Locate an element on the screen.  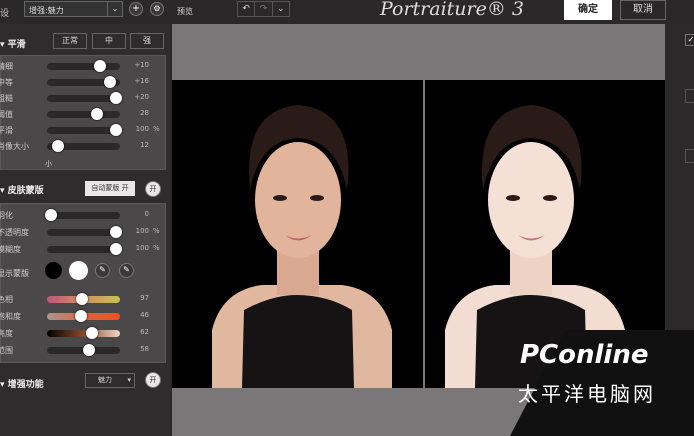
slider-row: 中等 +16 is located at coordinates (83, 82).